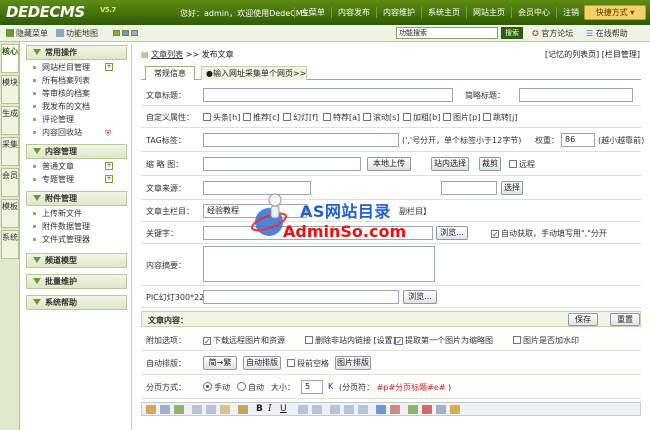 The width and height of the screenshot is (650, 430). Describe the element at coordinates (421, 117) in the screenshot. I see `attr-bold: 加粗[b]` at that location.